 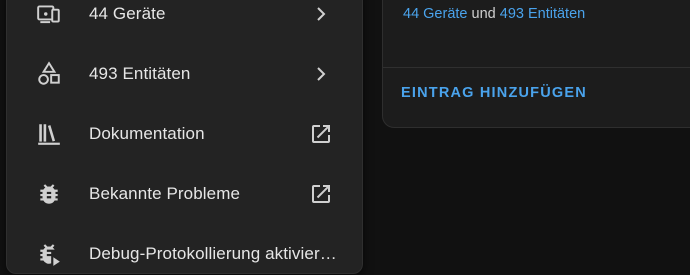 I want to click on bookshelf-icon, so click(x=49, y=134).